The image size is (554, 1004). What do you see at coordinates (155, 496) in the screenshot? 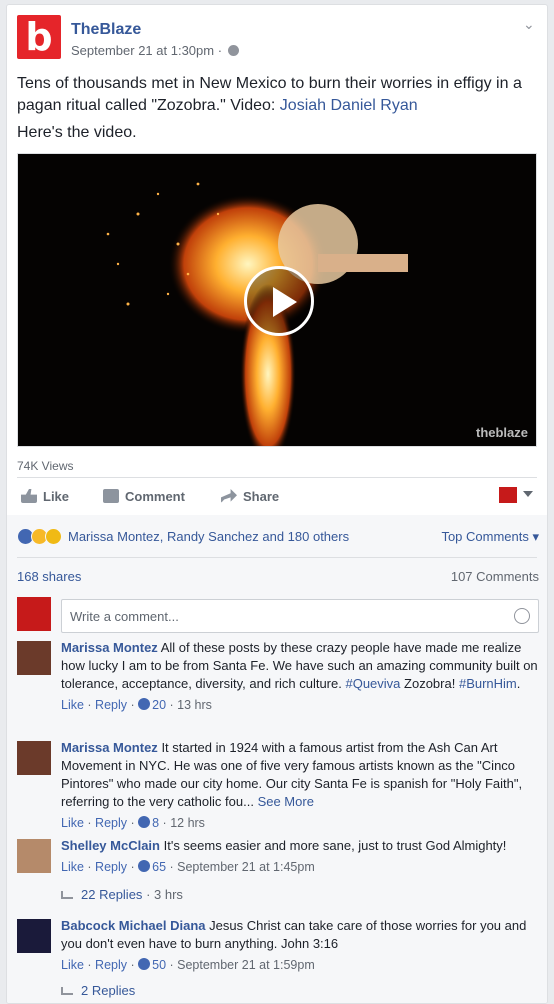
I see `comment-label: Comment` at bounding box center [155, 496].